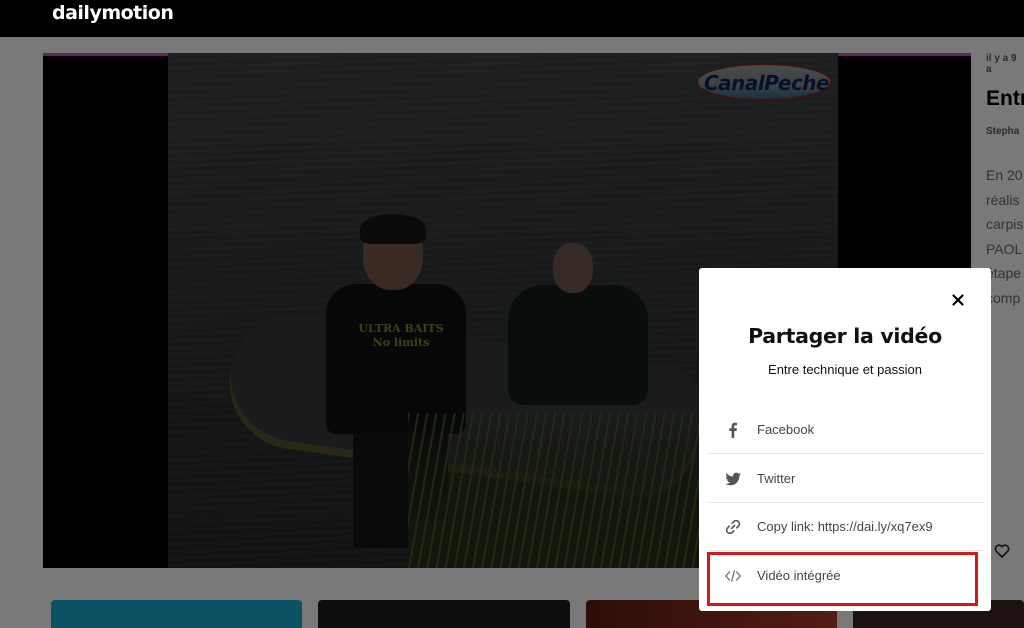 This screenshot has width=1024, height=628. I want to click on dailymotion-logo: dailymotion, so click(113, 13).